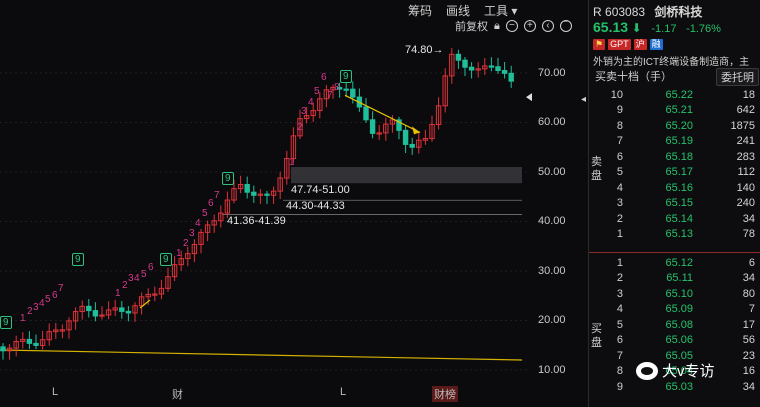 The height and width of the screenshot is (407, 760). I want to click on lock-icon: 🔒︎, so click(497, 26).